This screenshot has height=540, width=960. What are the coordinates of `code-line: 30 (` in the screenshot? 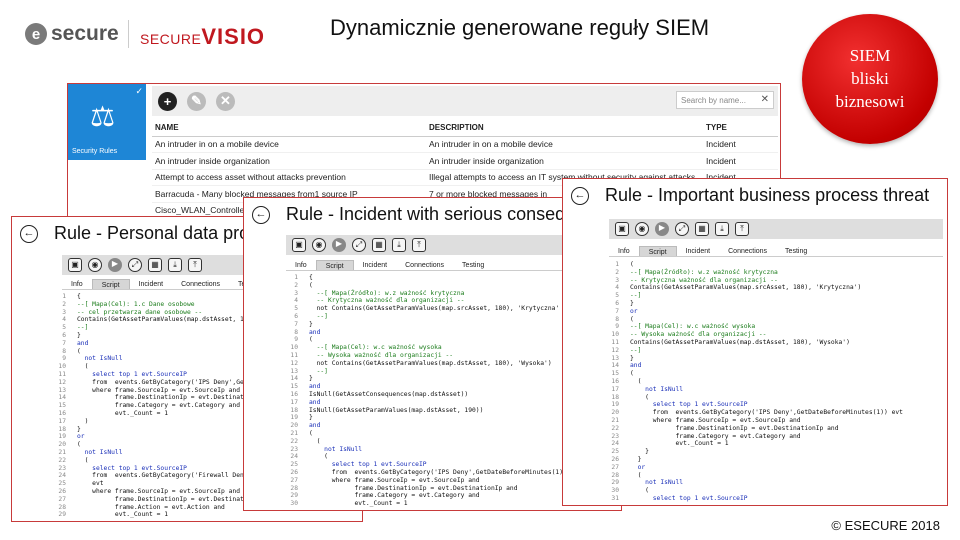 It's located at (776, 491).